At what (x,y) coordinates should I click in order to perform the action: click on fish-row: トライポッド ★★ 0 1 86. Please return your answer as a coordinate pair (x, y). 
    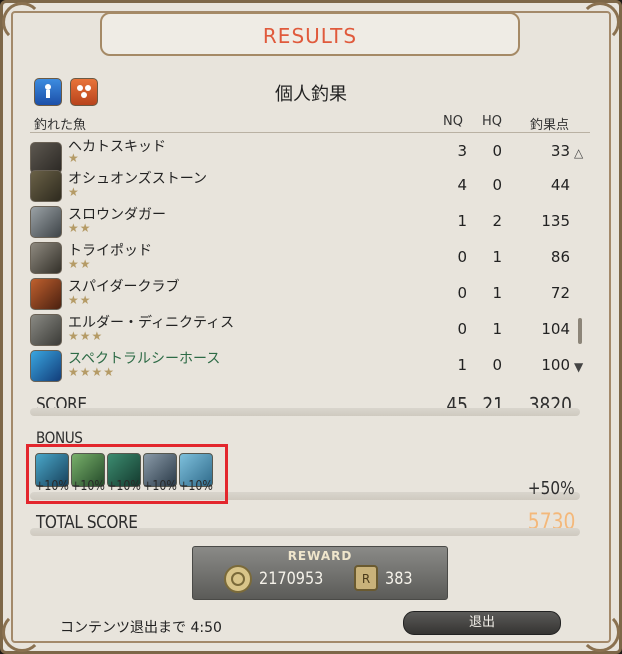
    Looking at the image, I should click on (310, 258).